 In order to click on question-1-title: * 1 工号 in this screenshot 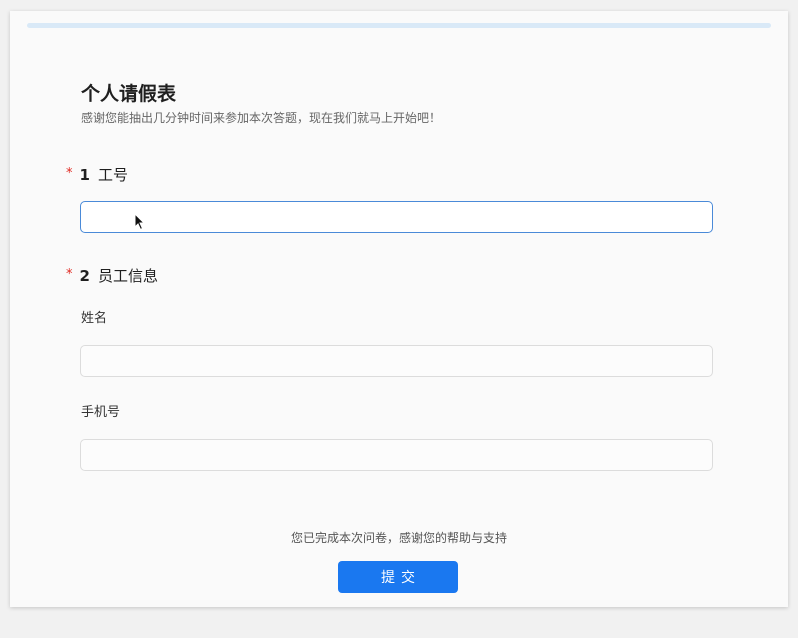, I will do `click(97, 176)`.